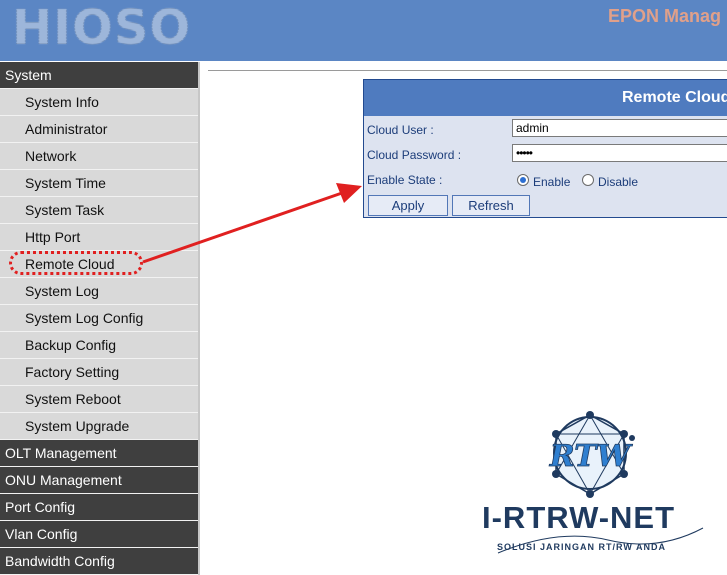  What do you see at coordinates (582, 547) in the screenshot?
I see `watermark-tagline: SOLUSI JARINGAN RT/RW ANDA` at bounding box center [582, 547].